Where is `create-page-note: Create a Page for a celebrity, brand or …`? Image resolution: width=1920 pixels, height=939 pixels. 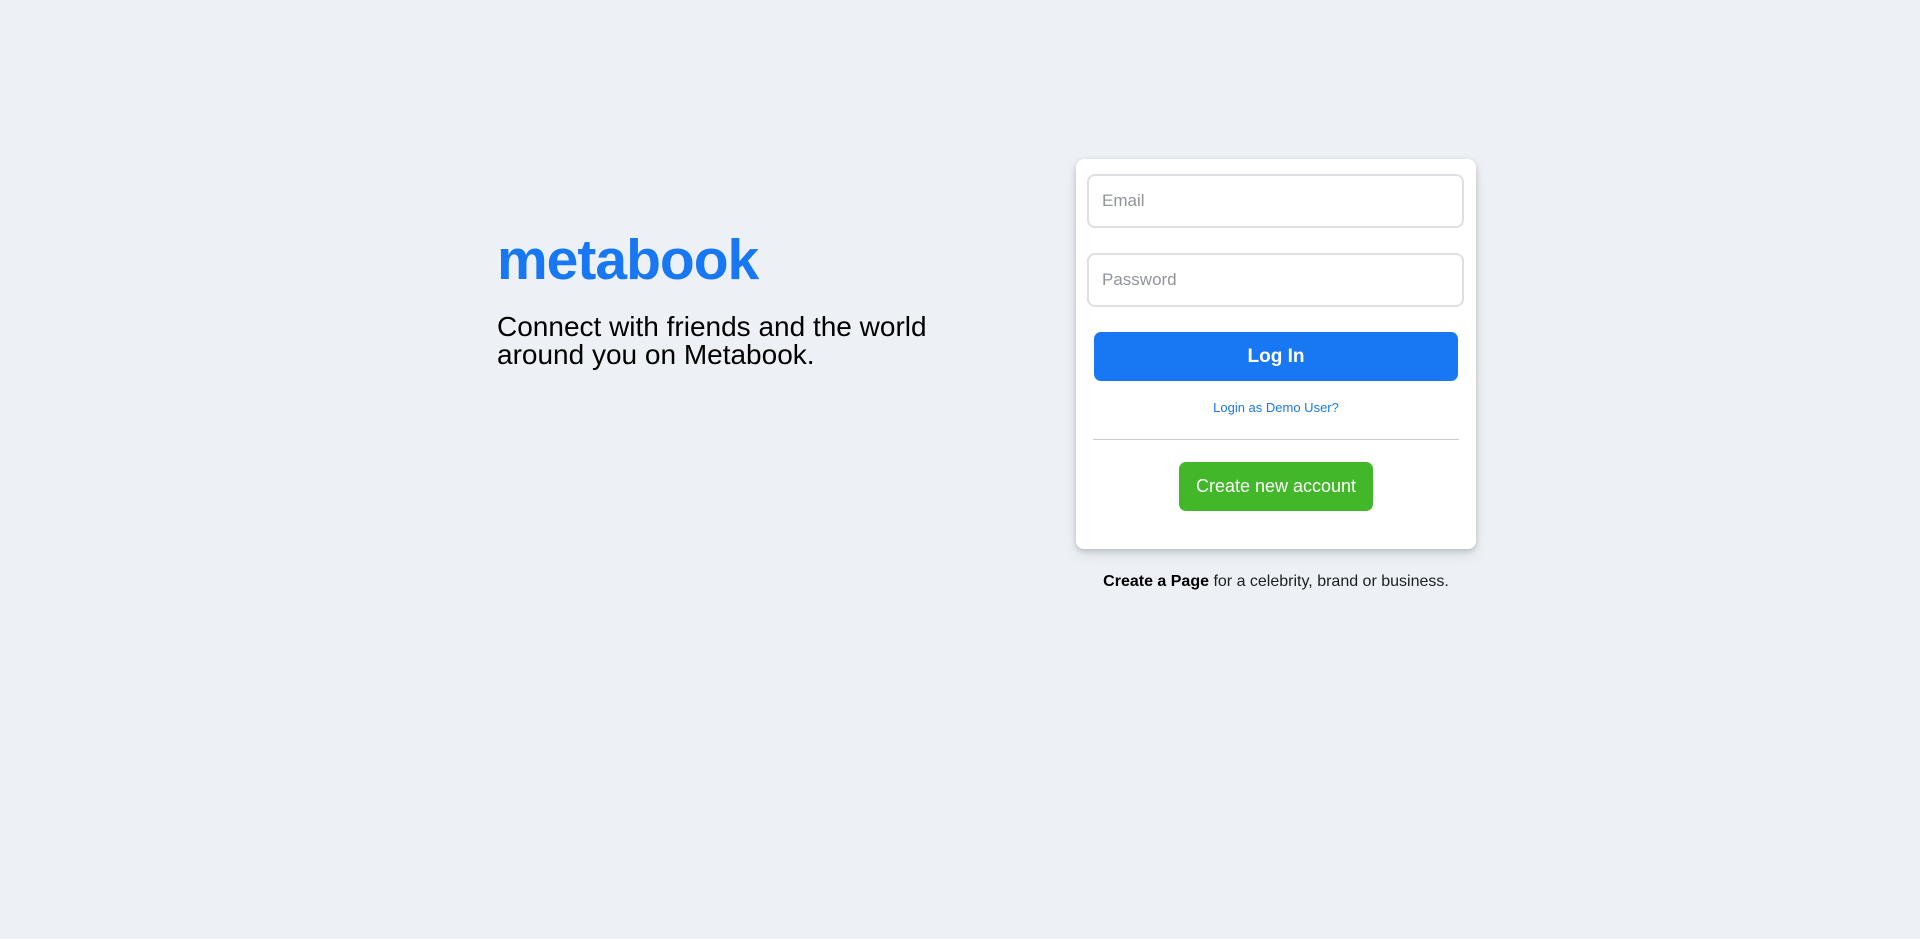 create-page-note: Create a Page for a celebrity, brand or … is located at coordinates (1276, 582).